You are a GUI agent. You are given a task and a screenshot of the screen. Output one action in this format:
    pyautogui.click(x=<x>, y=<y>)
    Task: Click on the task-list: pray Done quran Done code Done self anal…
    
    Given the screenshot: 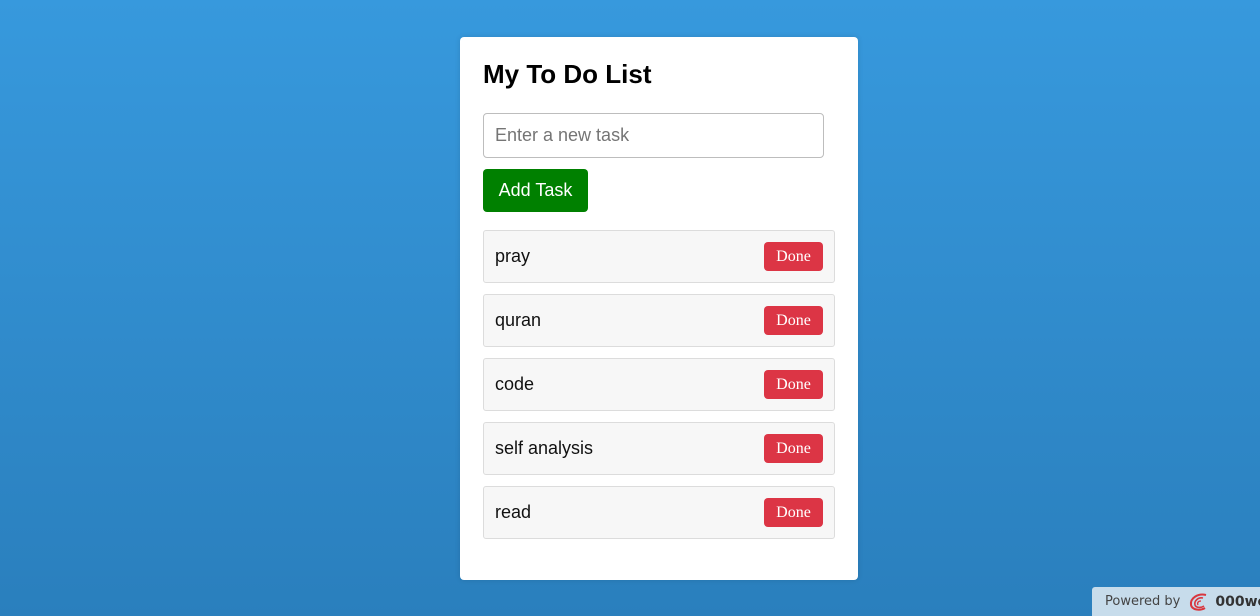 What is the action you would take?
    pyautogui.click(x=659, y=390)
    